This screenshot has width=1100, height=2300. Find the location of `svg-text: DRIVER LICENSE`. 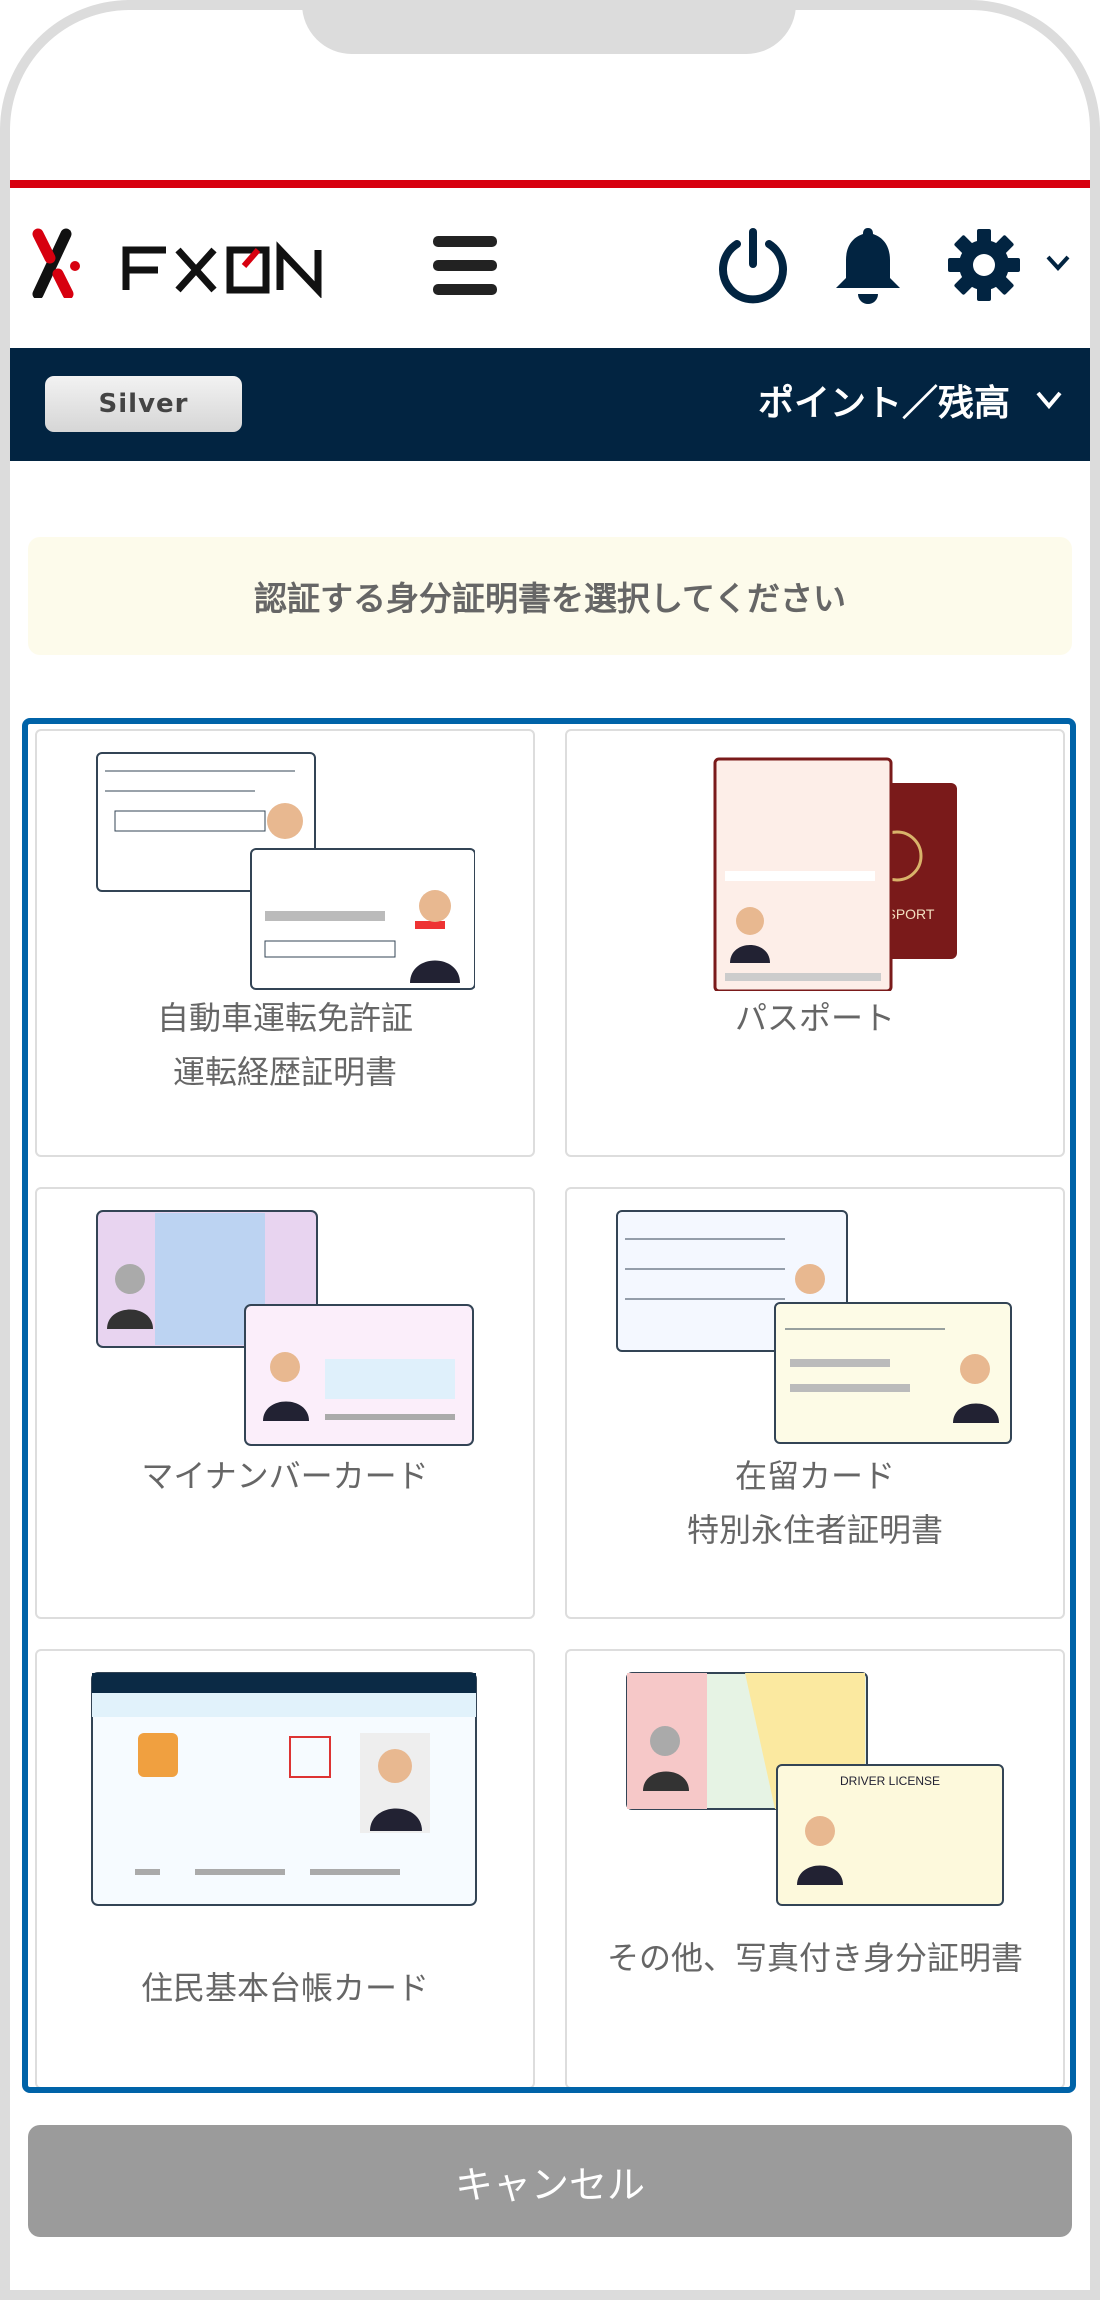

svg-text: DRIVER LICENSE is located at coordinates (890, 1781).